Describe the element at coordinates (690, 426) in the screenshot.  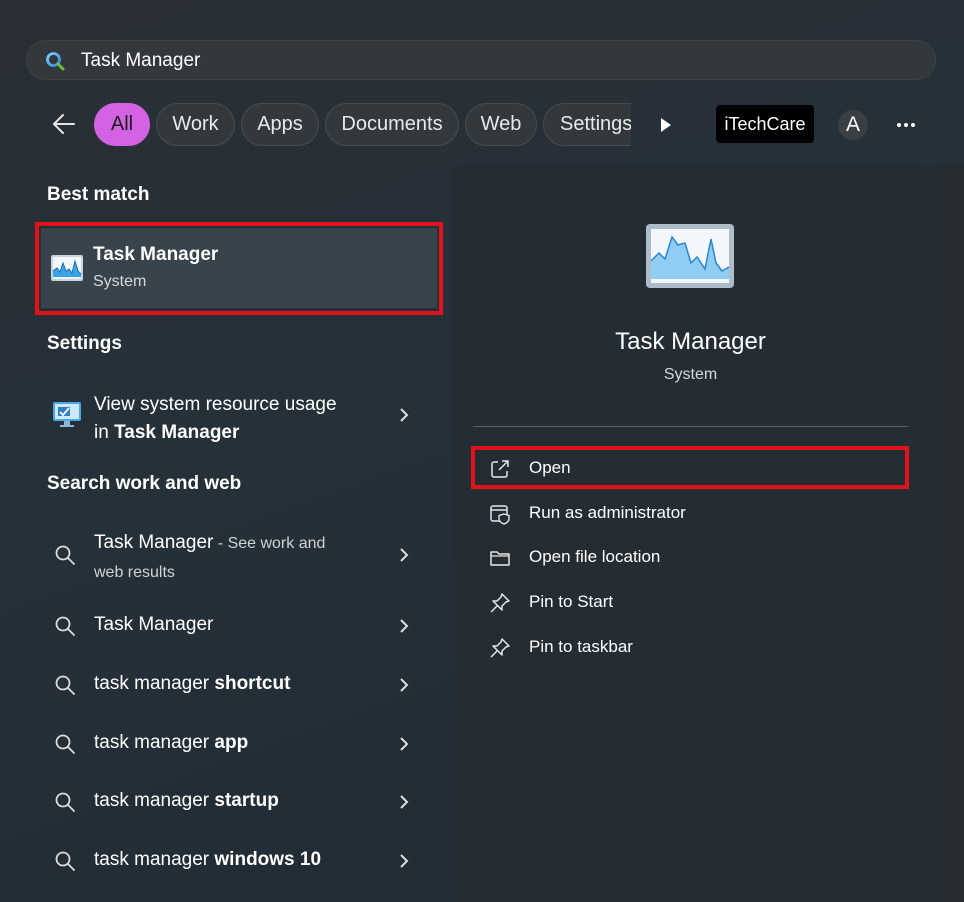
I see `divider` at that location.